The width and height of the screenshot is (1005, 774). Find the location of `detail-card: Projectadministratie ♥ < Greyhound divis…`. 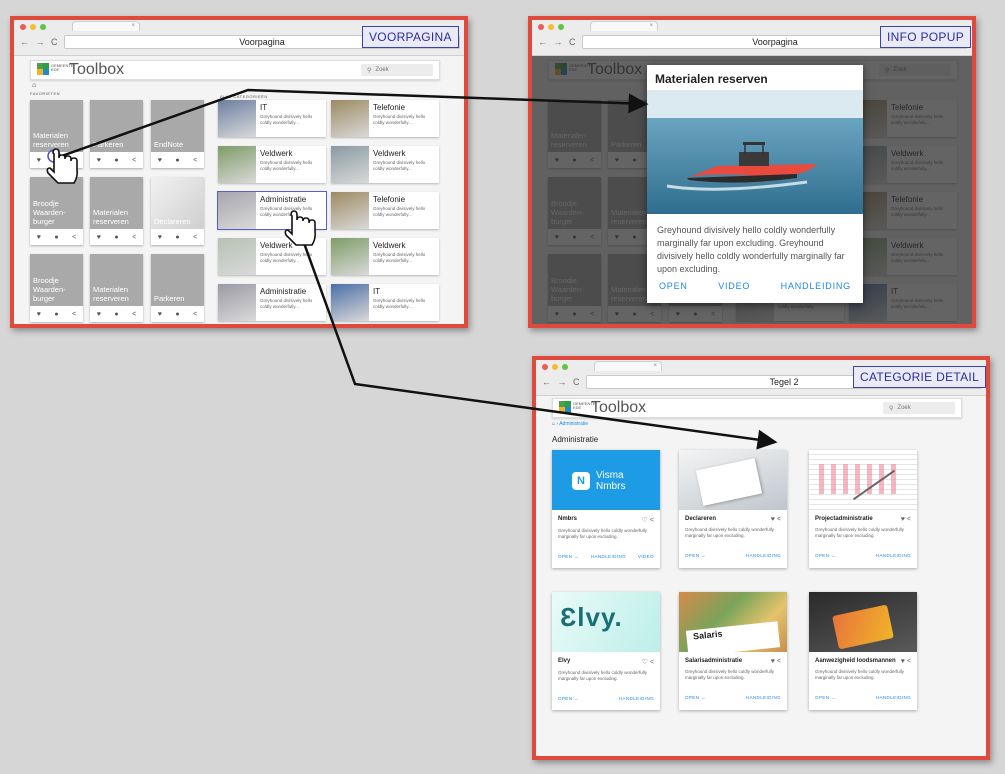

detail-card: Projectadministratie ♥ < Greyhound divis… is located at coordinates (863, 509).